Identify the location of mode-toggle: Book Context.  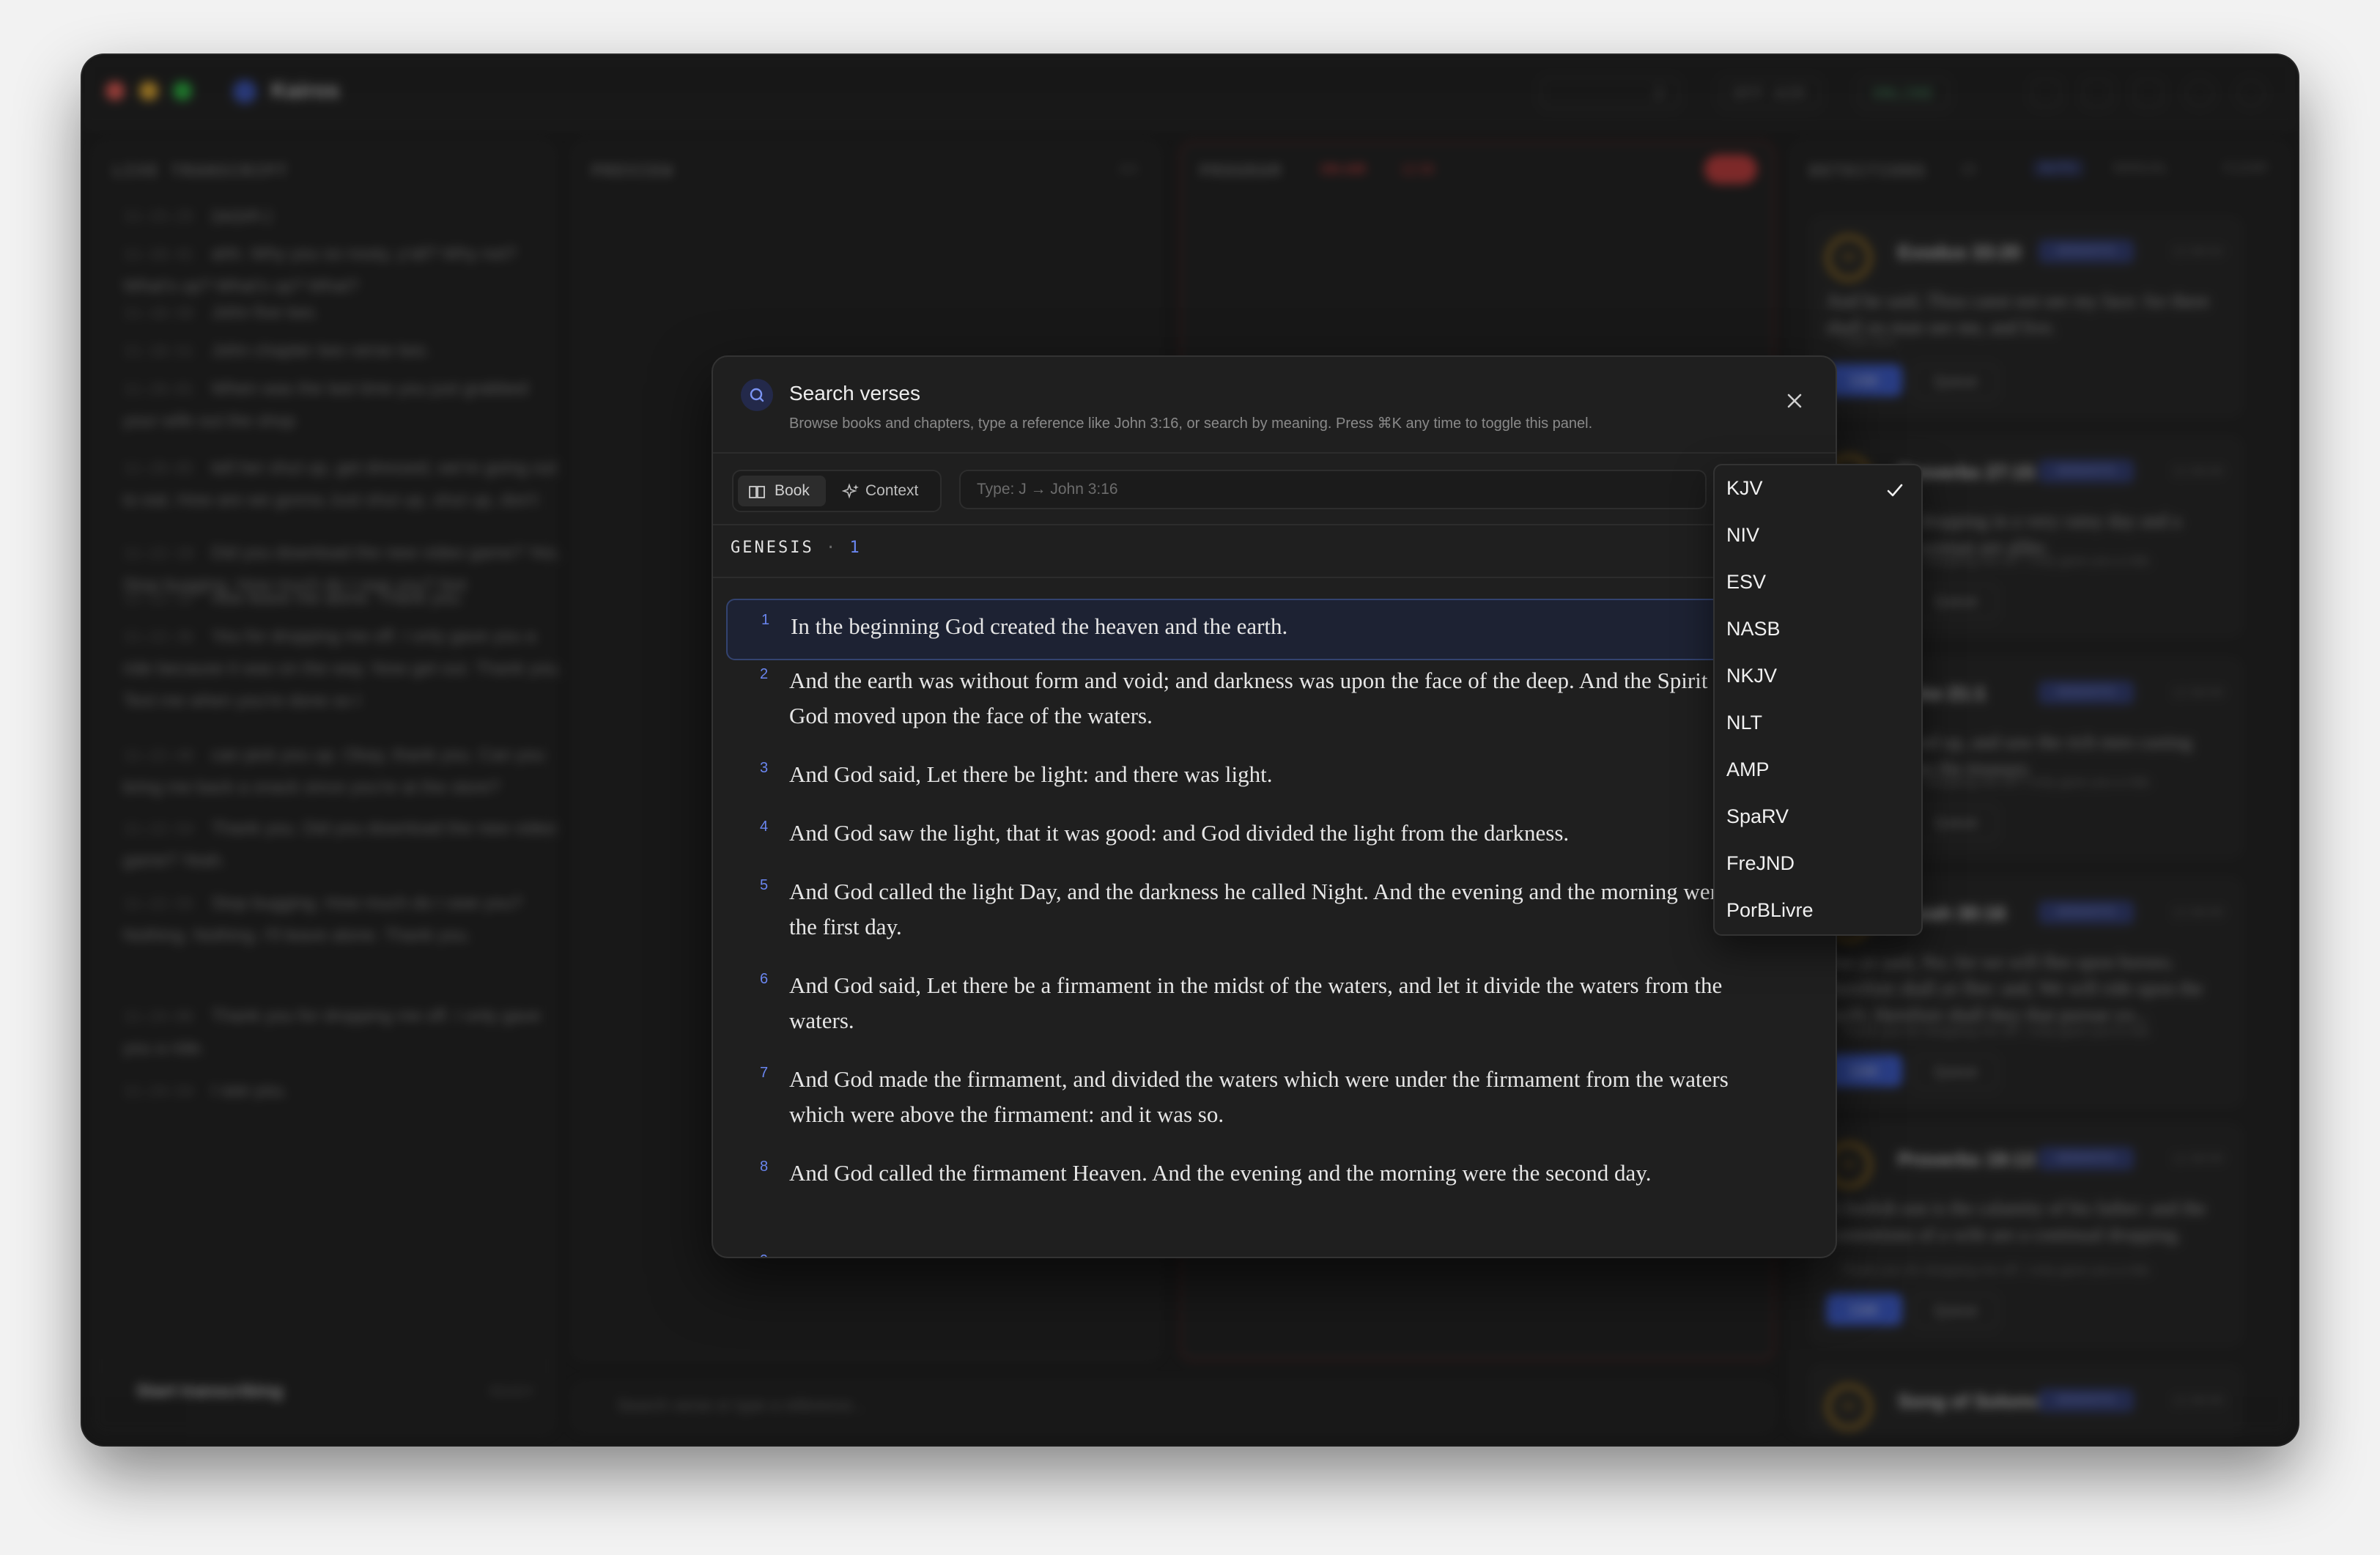
(837, 491).